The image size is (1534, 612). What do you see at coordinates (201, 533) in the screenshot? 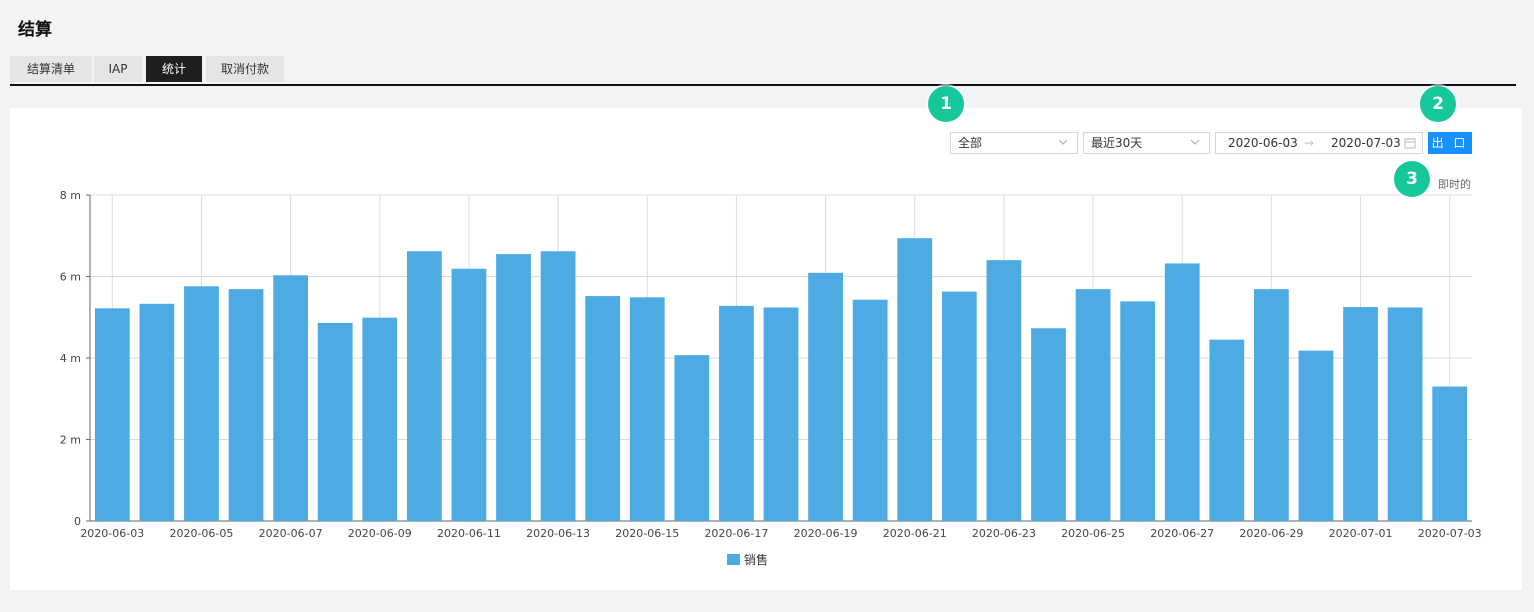
I see `x-tick-label: 2020-06-05` at bounding box center [201, 533].